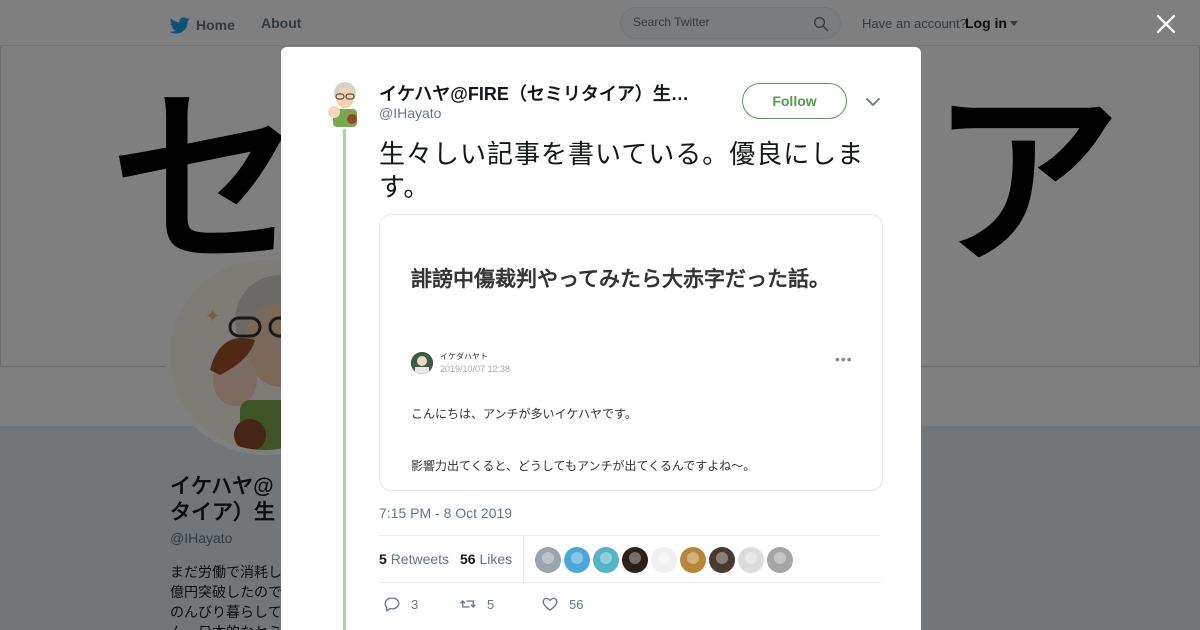  I want to click on like-action-count: 56, so click(576, 604).